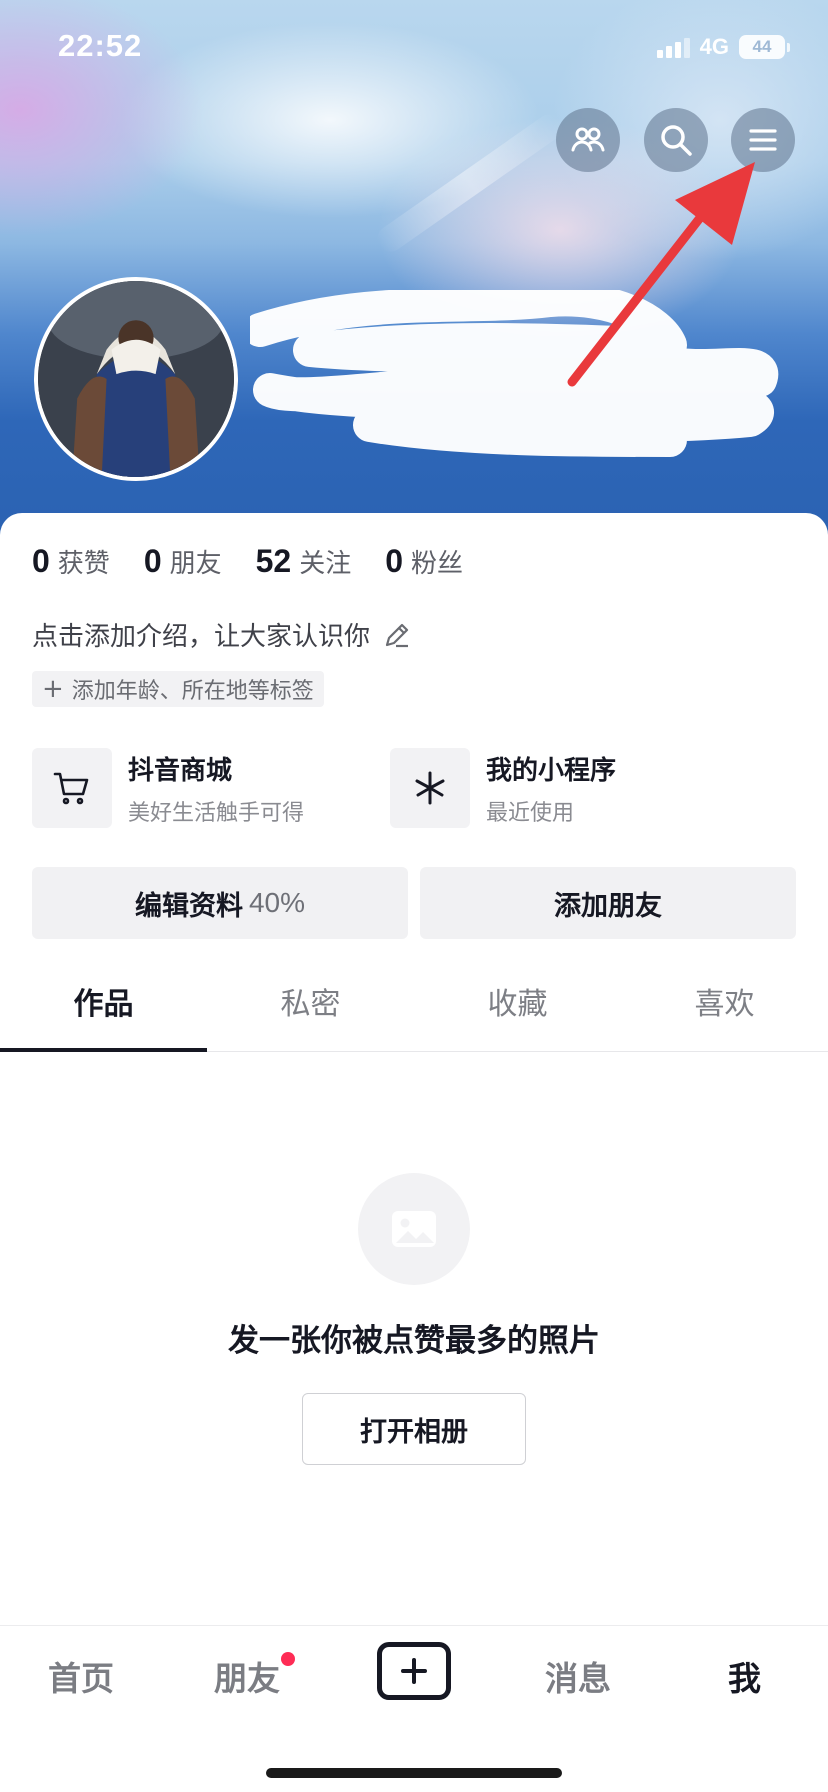 The image size is (828, 1792). What do you see at coordinates (103, 1001) in the screenshot?
I see `tab-works: 作品` at bounding box center [103, 1001].